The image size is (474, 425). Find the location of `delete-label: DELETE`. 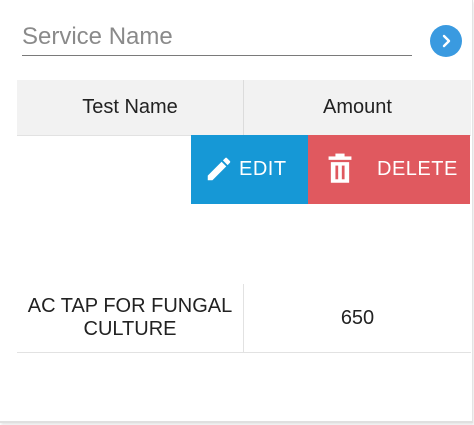

delete-label: DELETE is located at coordinates (417, 169).